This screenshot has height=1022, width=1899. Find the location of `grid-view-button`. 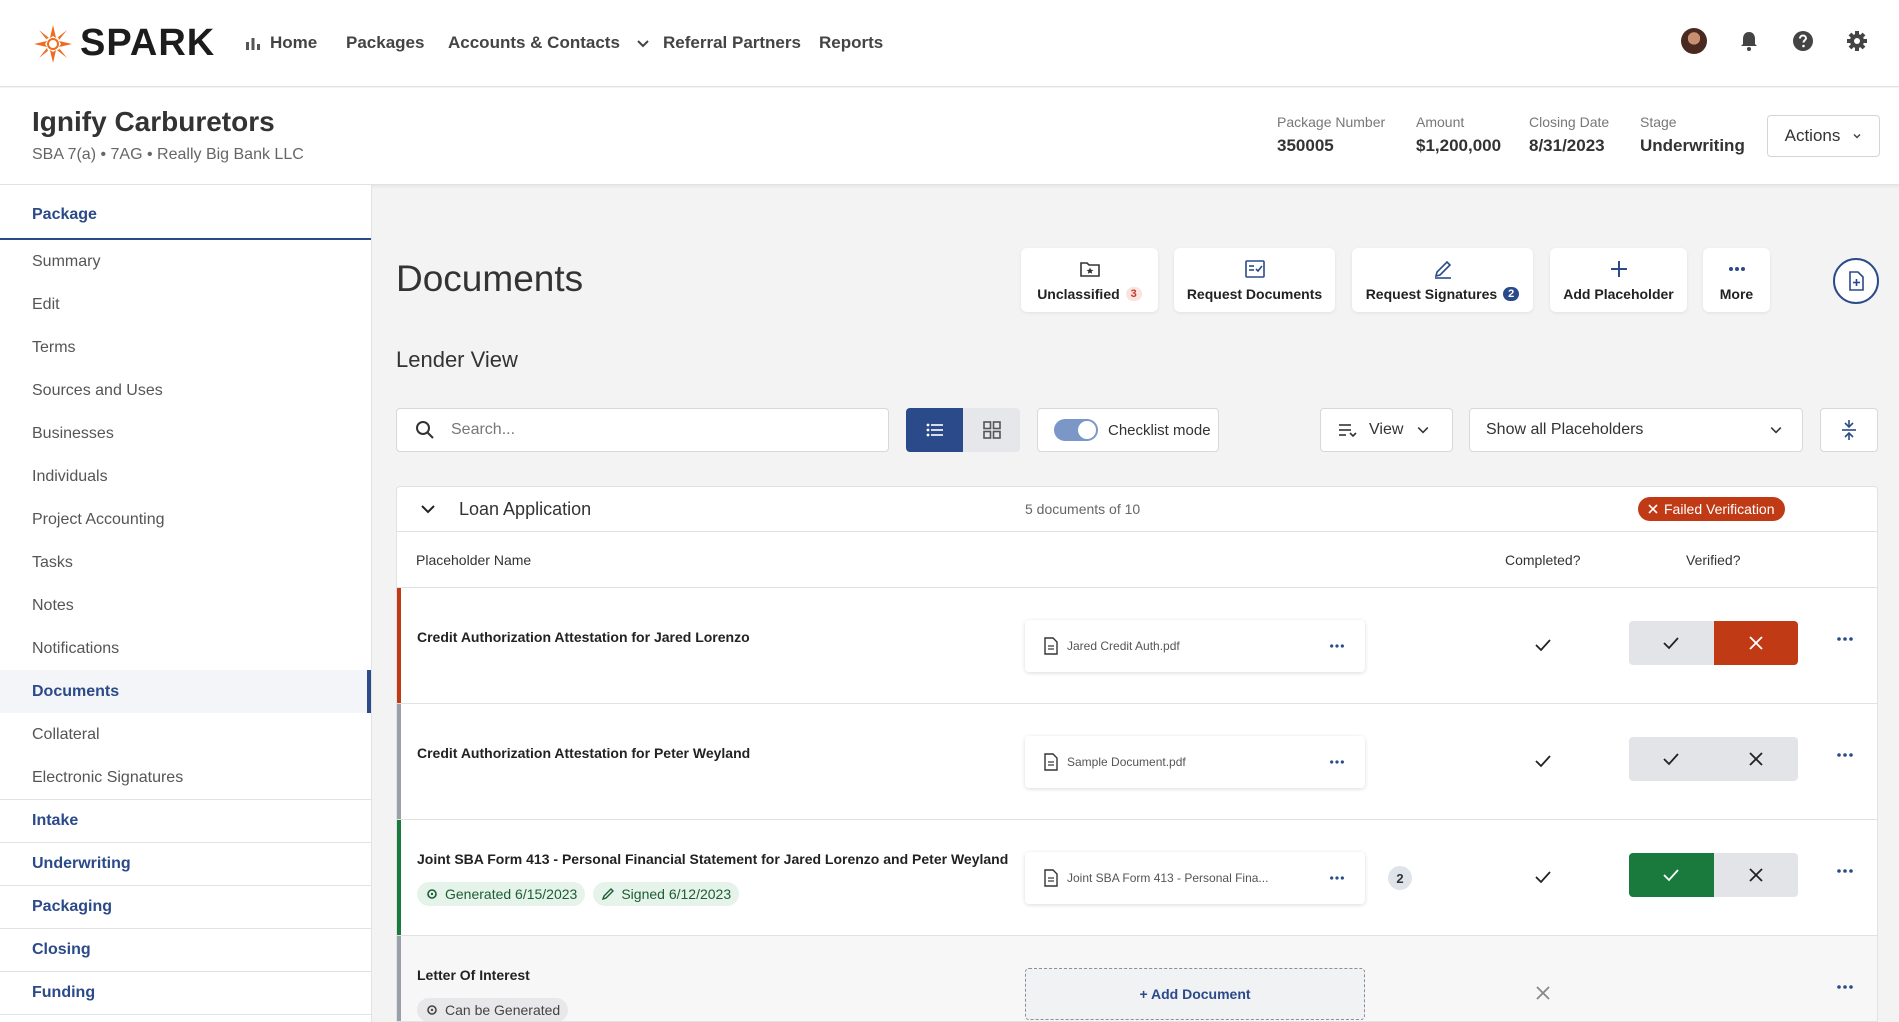

grid-view-button is located at coordinates (991, 430).